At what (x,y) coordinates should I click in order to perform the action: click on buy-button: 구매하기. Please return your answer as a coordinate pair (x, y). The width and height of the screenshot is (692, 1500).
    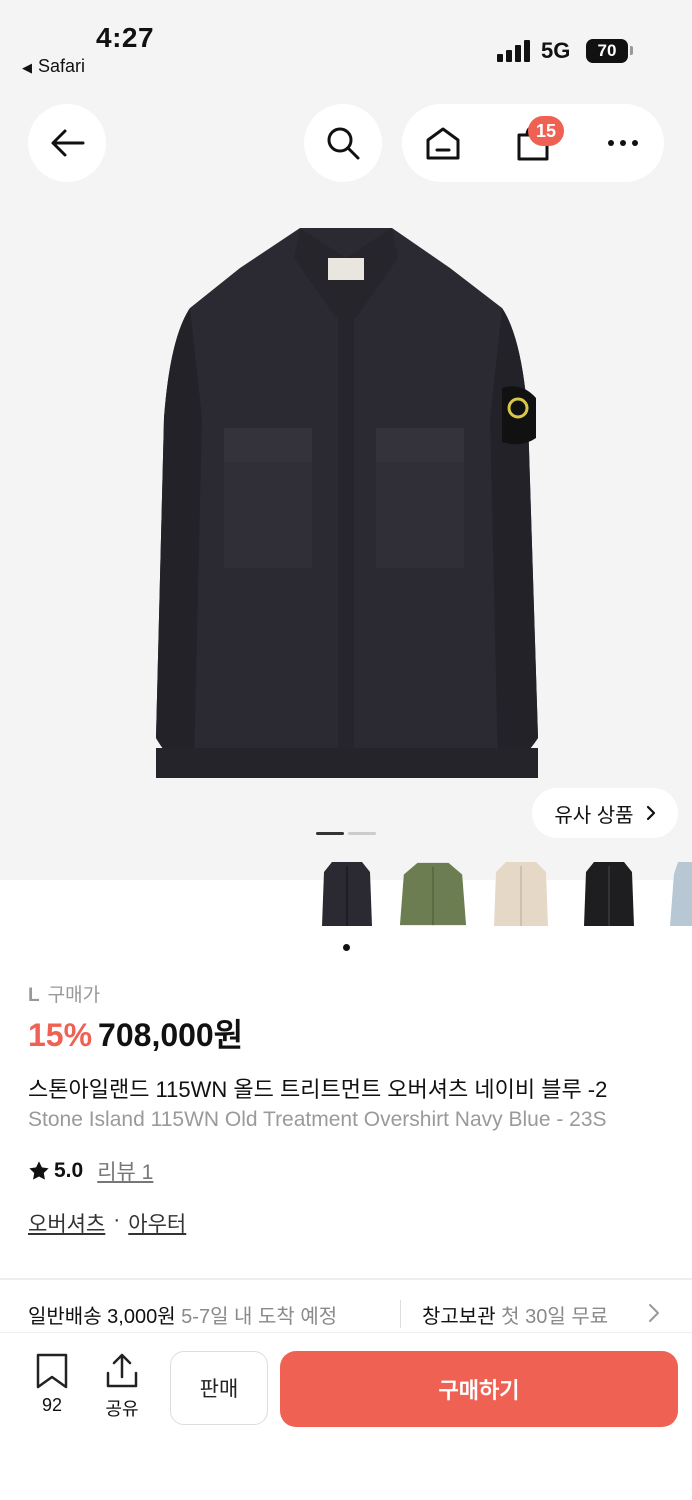
    Looking at the image, I should click on (479, 1389).